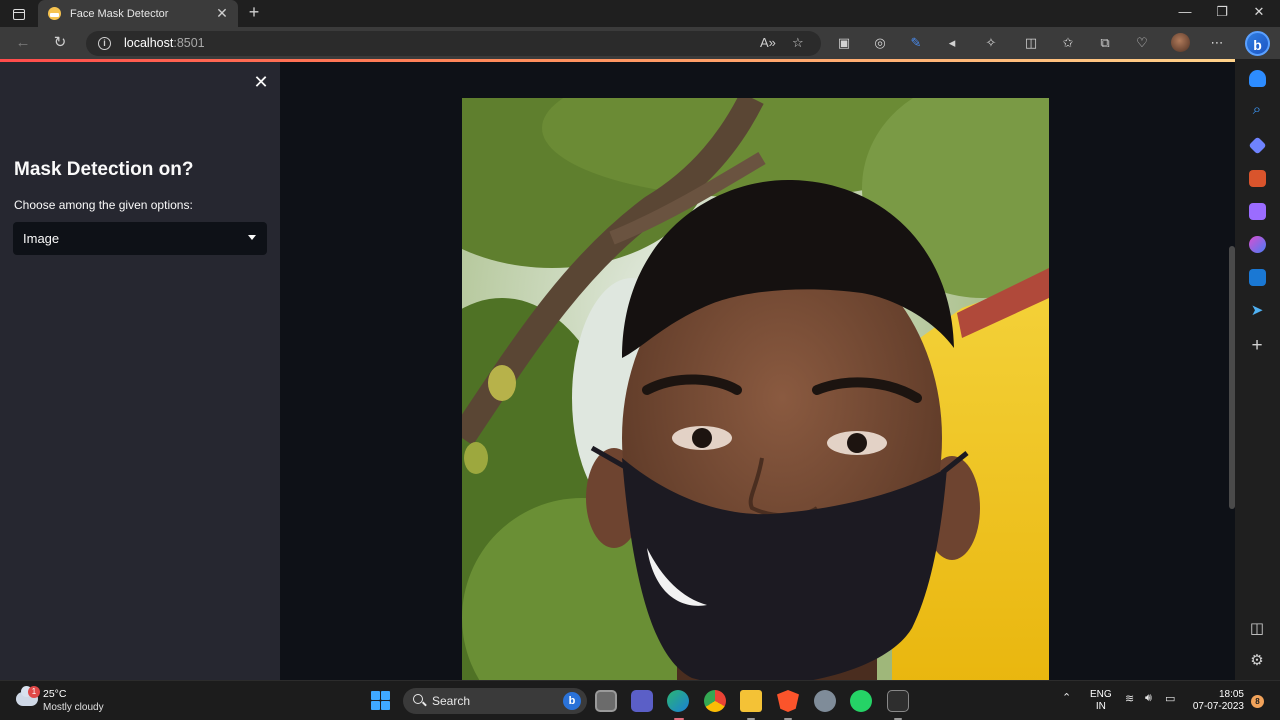 This screenshot has width=1280, height=720. I want to click on volume-icon: 🔊︎, so click(1148, 698).